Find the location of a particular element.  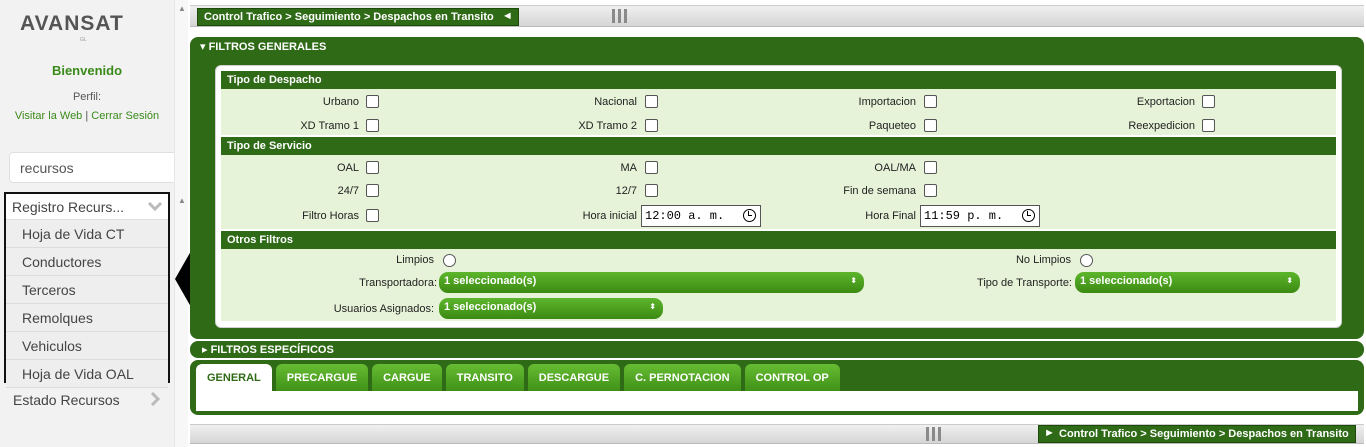

menu-item-hoja-vida-oal: Hoja de Vida OAL is located at coordinates (87, 374).